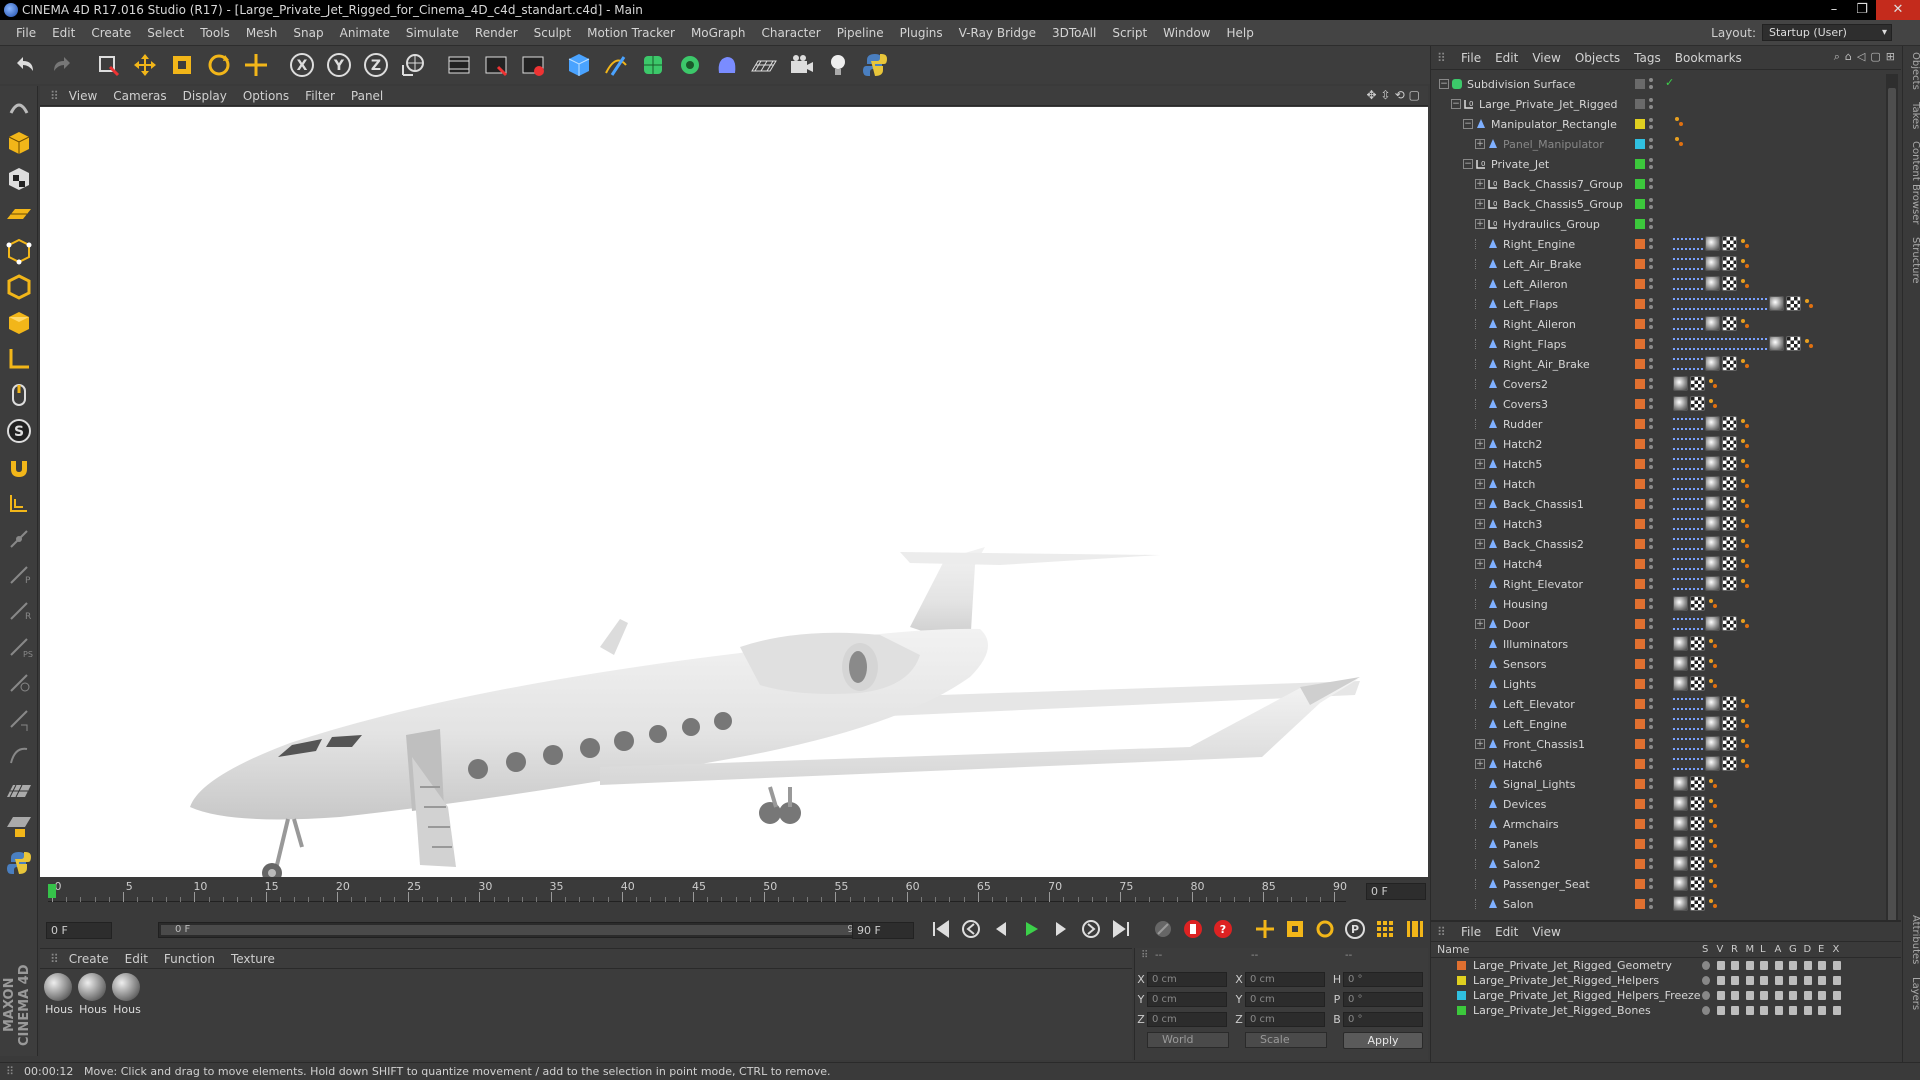  I want to click on cloner-icon, so click(690, 65).